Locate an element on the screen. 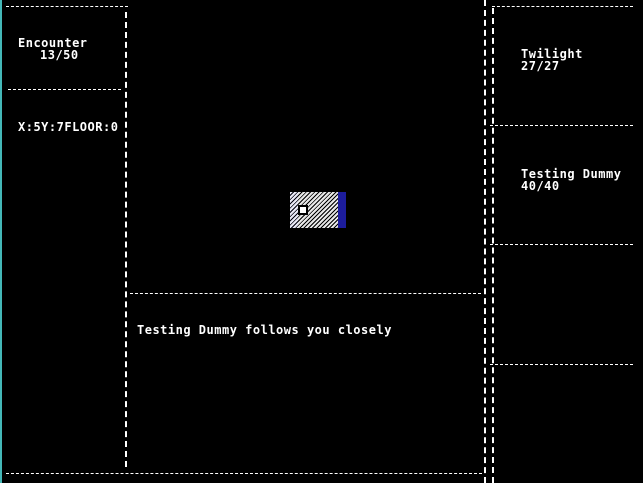  window-left-edge is located at coordinates (1, 241).